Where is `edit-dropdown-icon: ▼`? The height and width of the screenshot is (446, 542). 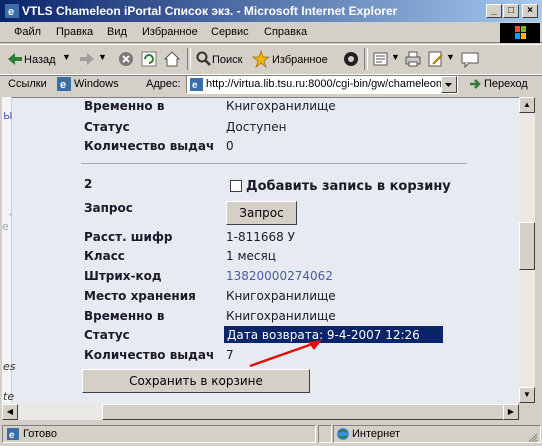
edit-dropdown-icon: ▼ is located at coordinates (450, 57).